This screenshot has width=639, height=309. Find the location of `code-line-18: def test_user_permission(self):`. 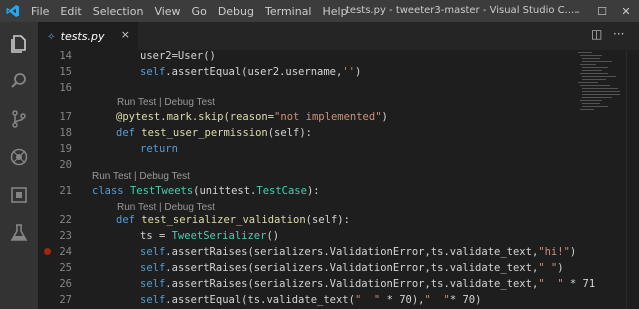

code-line-18: def test_user_permission(self): is located at coordinates (214, 133).